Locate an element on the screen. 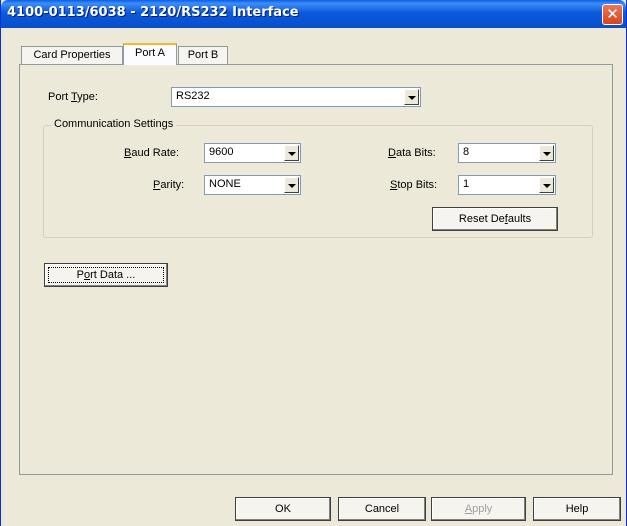  baud-rate-value: 9600 is located at coordinates (221, 152).